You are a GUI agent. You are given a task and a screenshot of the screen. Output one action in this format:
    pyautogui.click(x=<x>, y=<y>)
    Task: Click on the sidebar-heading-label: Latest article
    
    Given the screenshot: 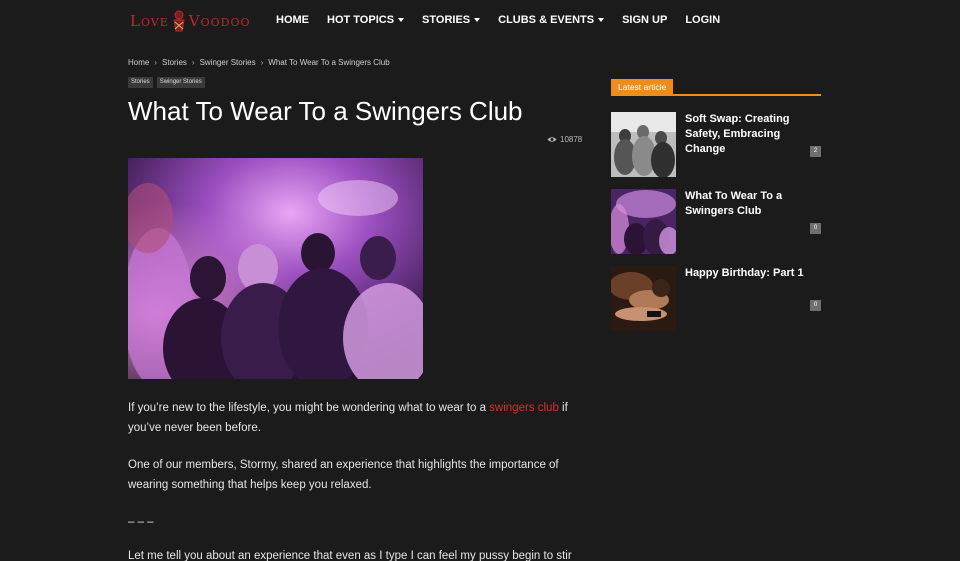 What is the action you would take?
    pyautogui.click(x=642, y=87)
    